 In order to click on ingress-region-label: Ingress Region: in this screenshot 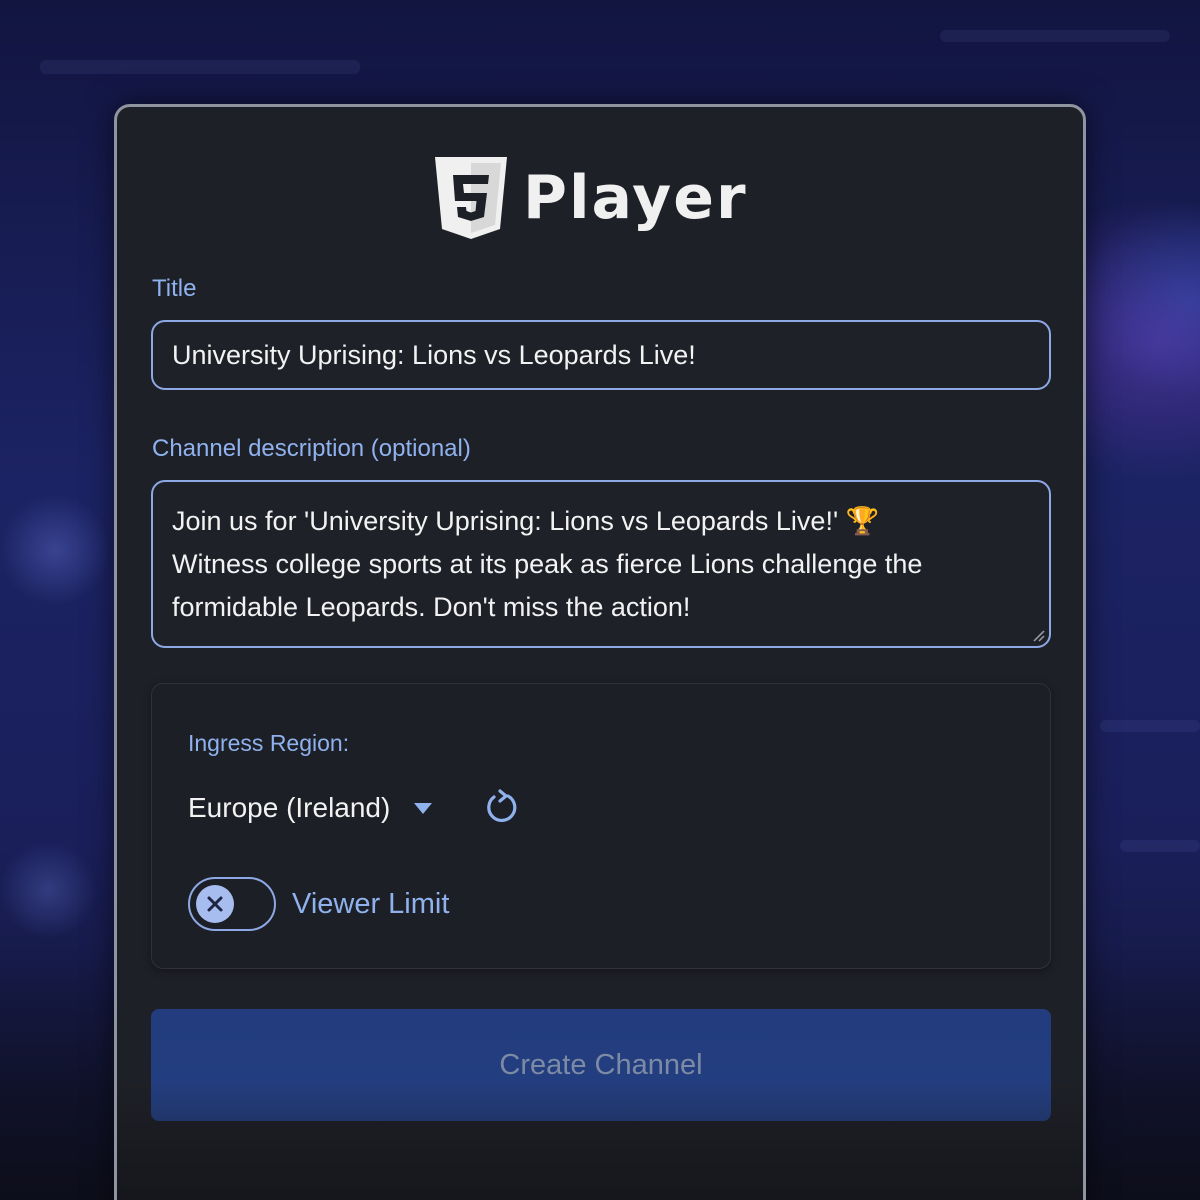, I will do `click(269, 743)`.